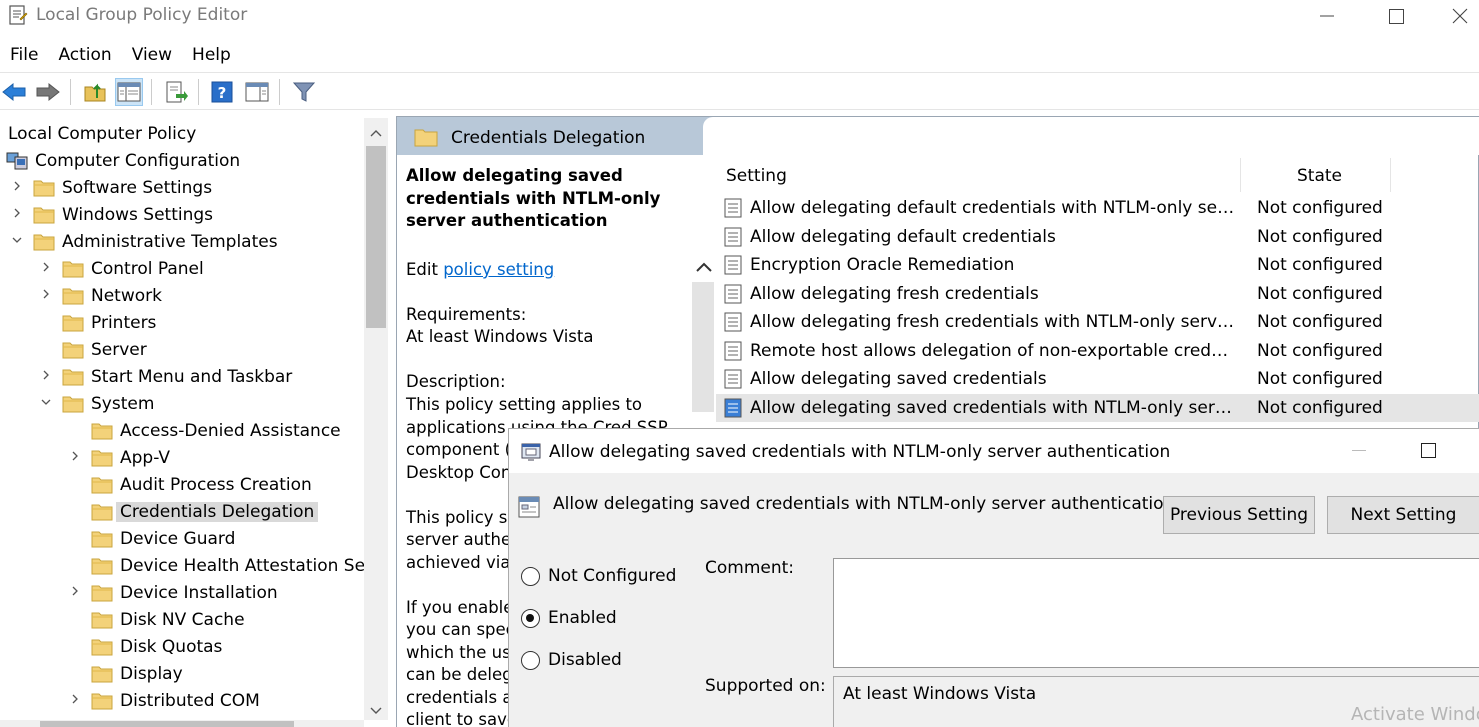 This screenshot has height=727, width=1479. Describe the element at coordinates (1454, 16) in the screenshot. I see `close-button` at that location.